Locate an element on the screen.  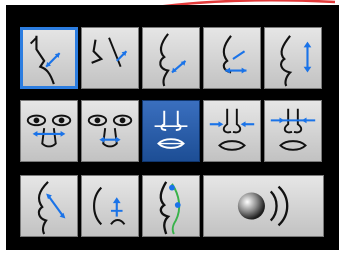
nostril-lips-icon is located at coordinates (171, 131).